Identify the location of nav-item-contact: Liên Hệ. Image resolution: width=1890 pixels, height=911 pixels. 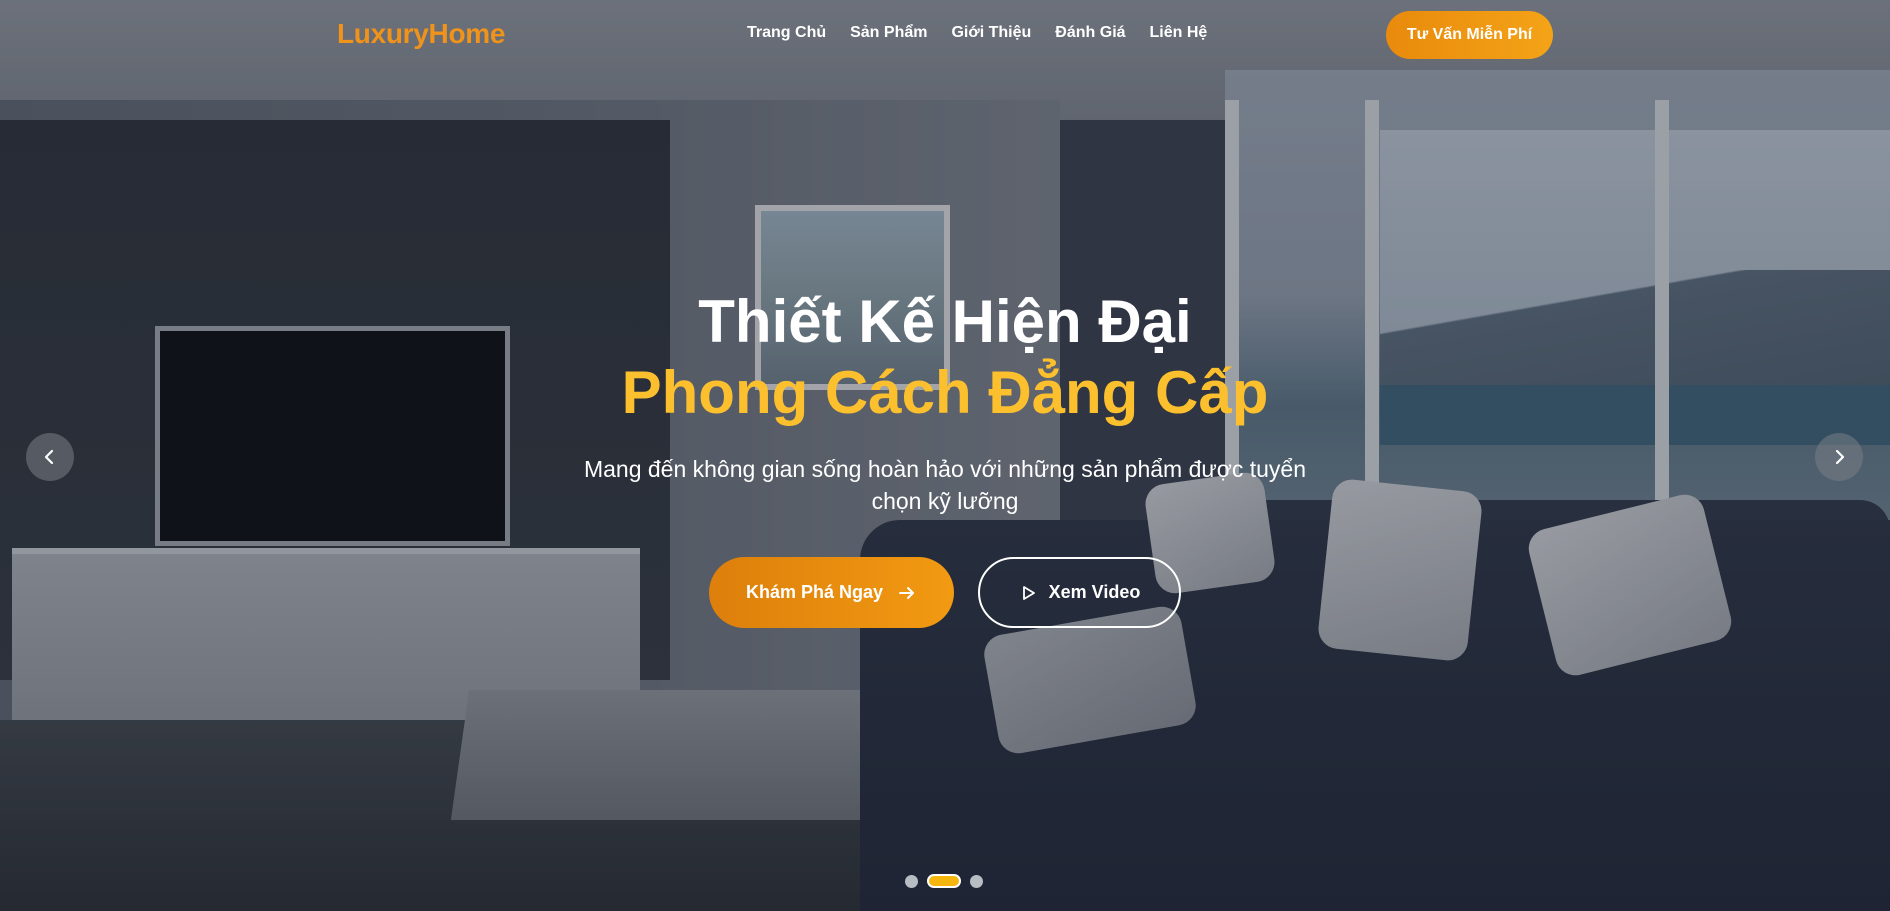
(1179, 33).